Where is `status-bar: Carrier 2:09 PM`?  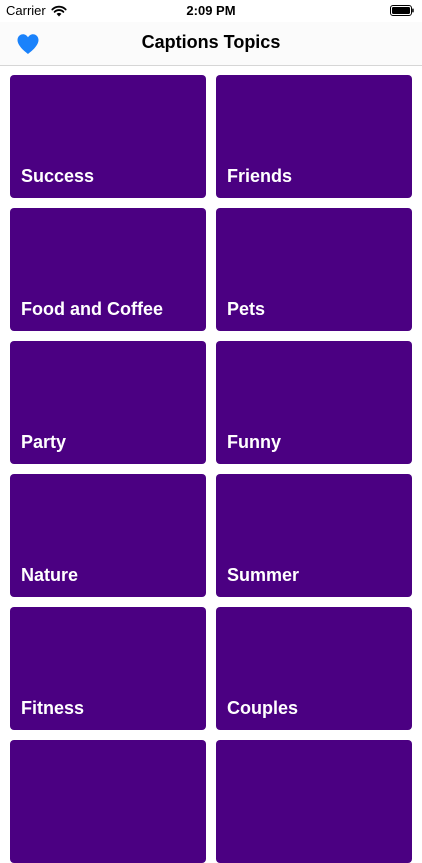
status-bar: Carrier 2:09 PM is located at coordinates (211, 11).